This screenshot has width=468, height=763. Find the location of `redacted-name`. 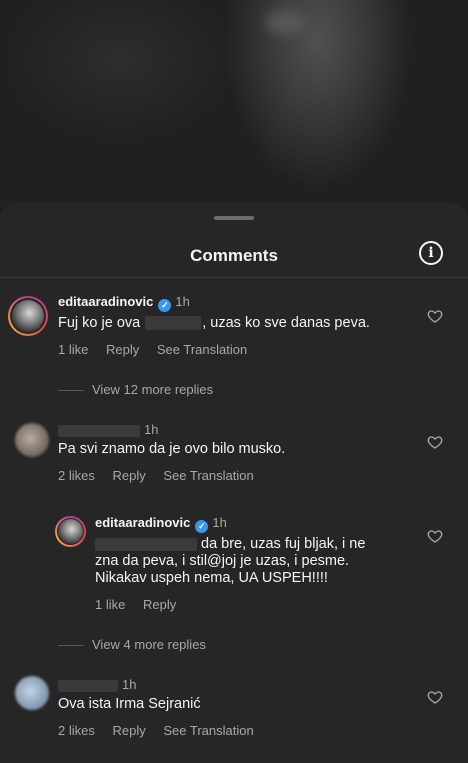

redacted-name is located at coordinates (173, 323).